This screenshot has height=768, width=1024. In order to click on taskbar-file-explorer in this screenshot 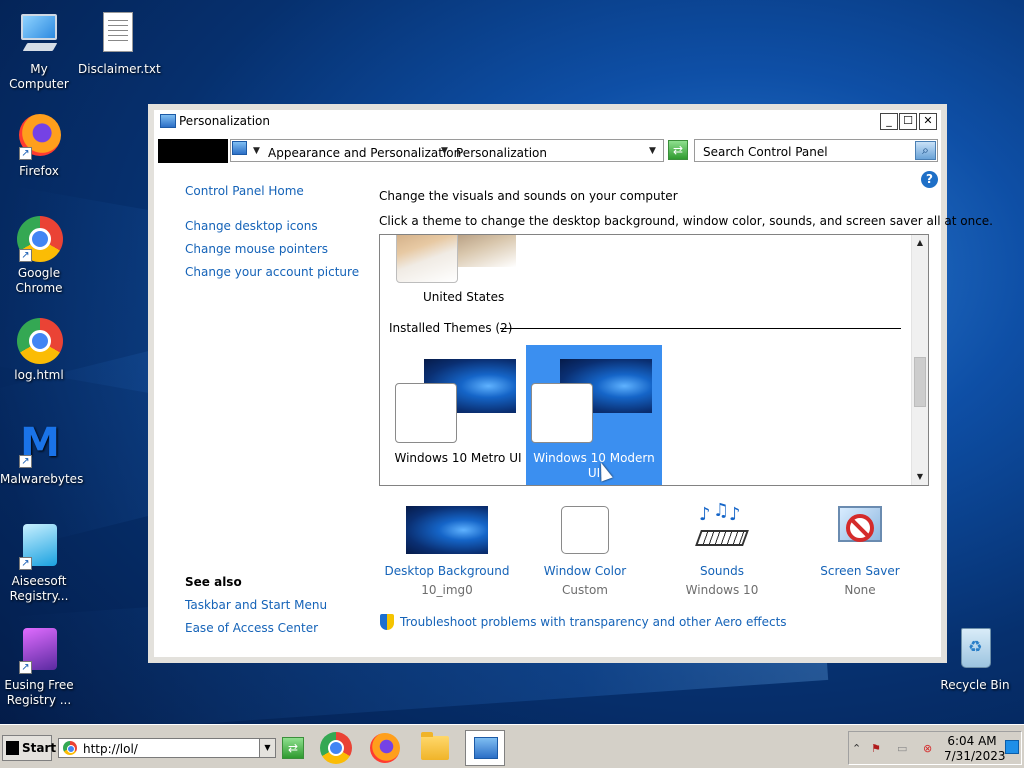, I will do `click(435, 748)`.